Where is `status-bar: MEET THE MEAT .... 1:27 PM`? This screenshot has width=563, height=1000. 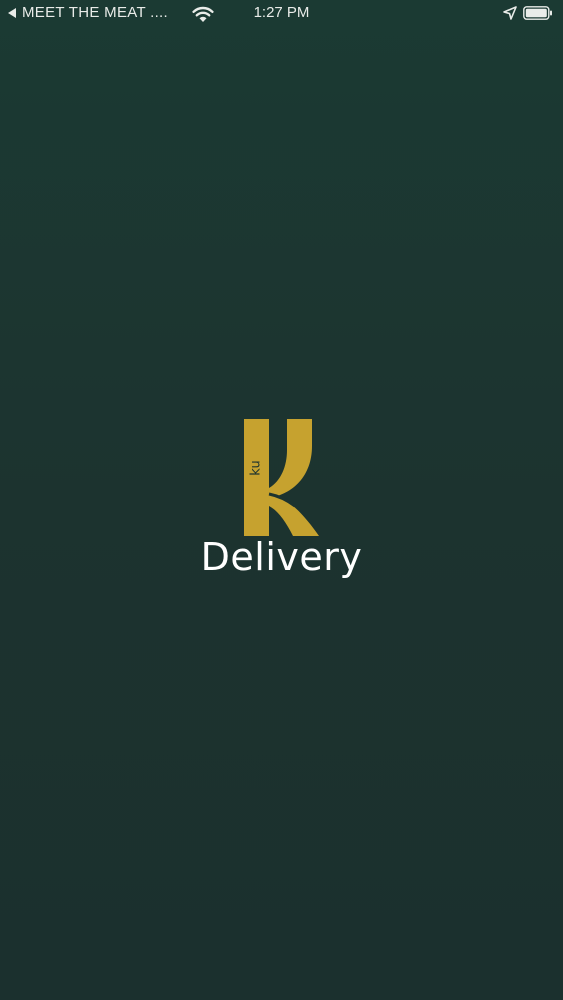
status-bar: MEET THE MEAT .... 1:27 PM is located at coordinates (281, 14).